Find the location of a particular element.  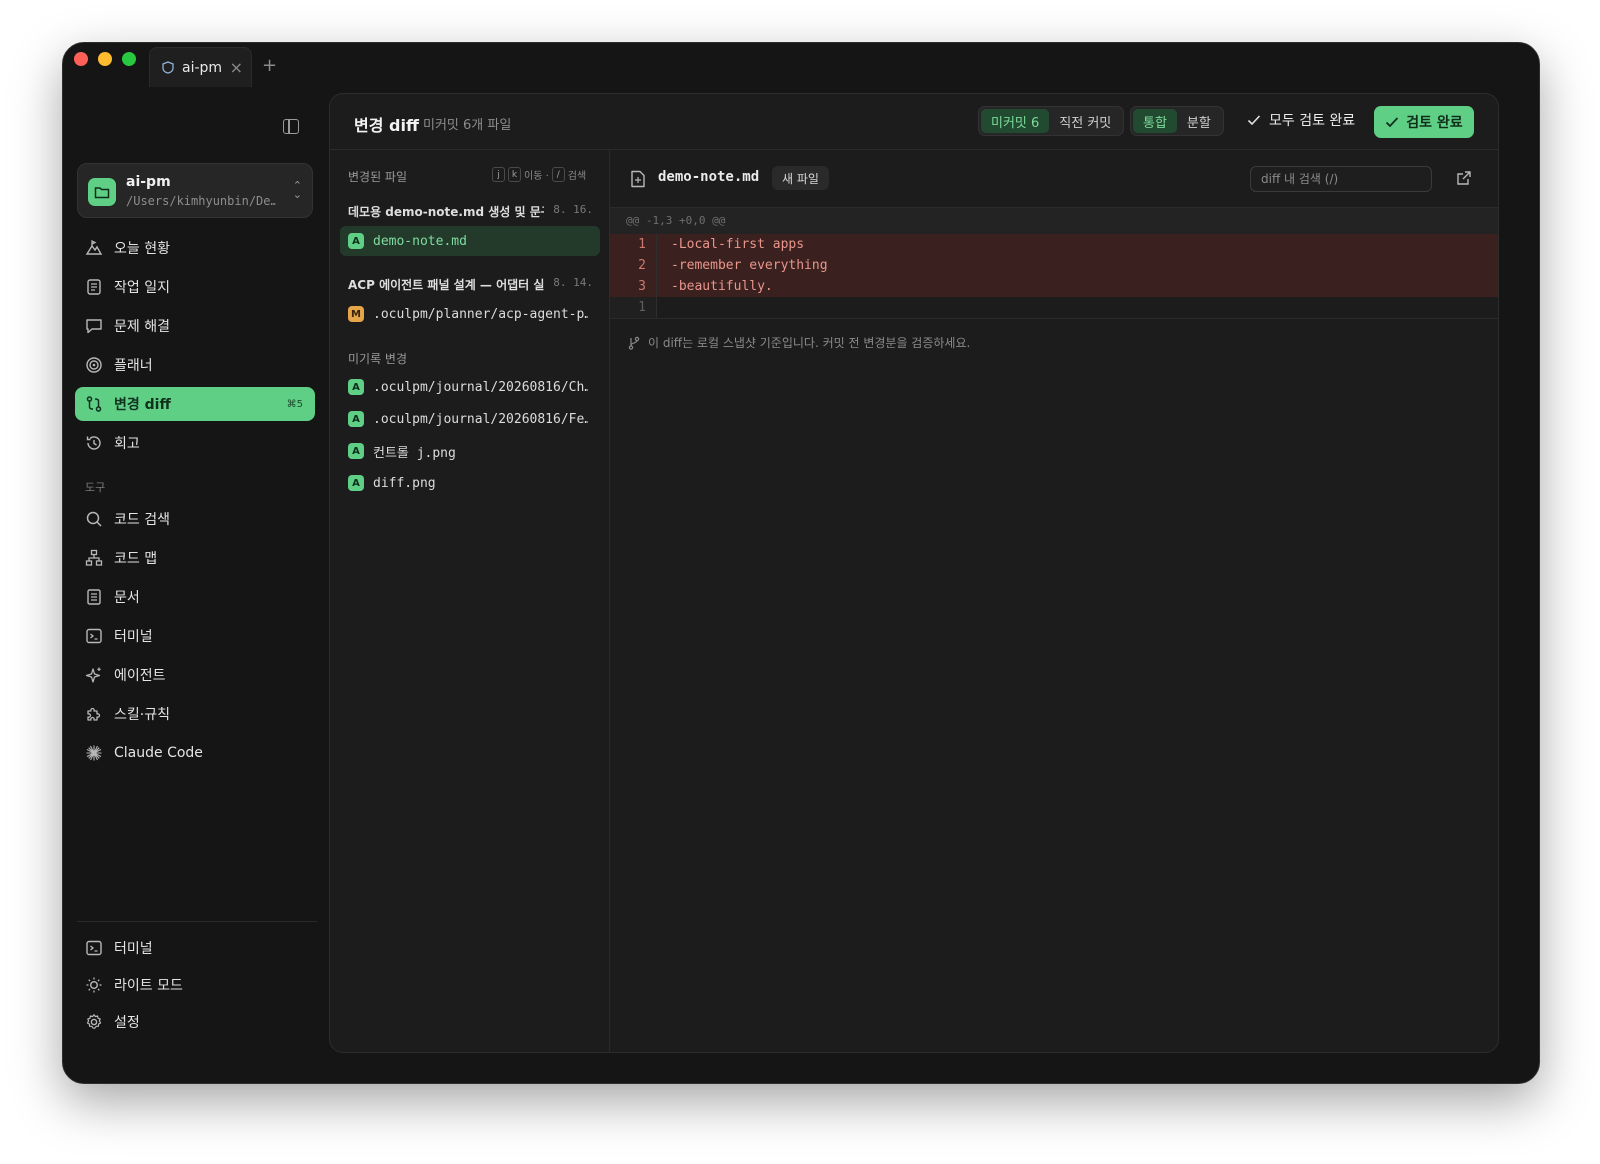

search-icon is located at coordinates (94, 519).